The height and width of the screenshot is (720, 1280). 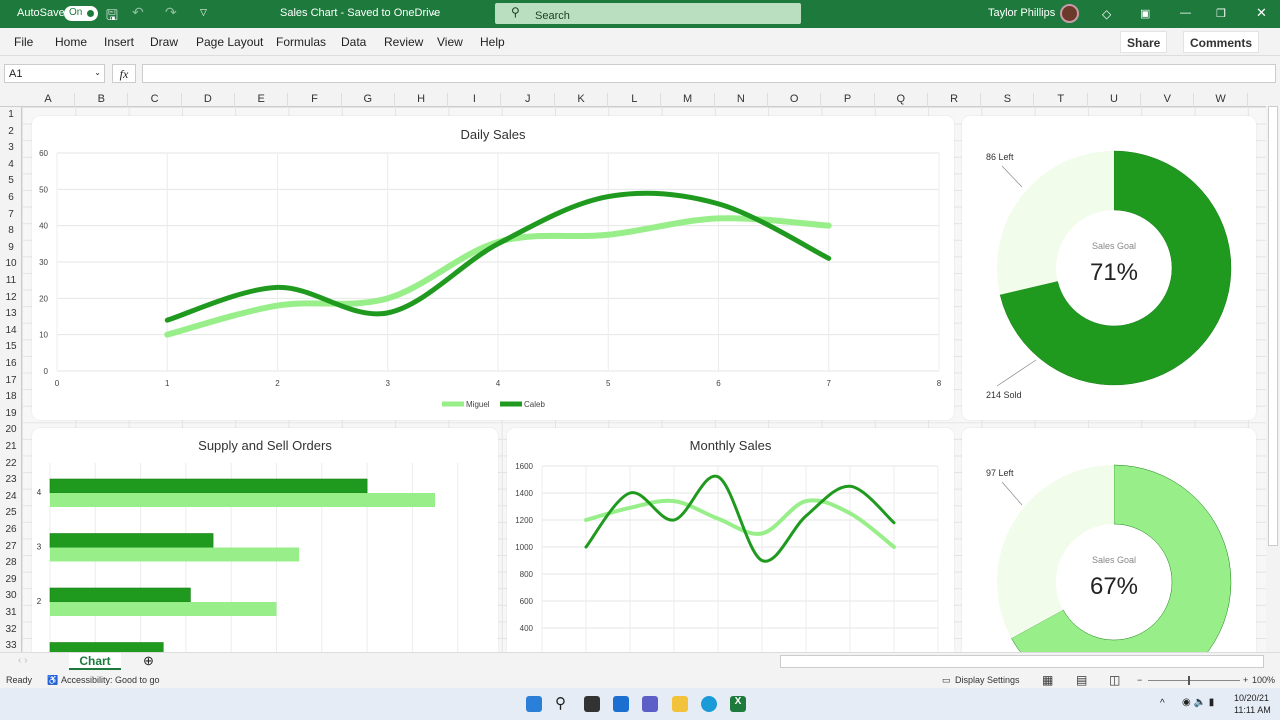 I want to click on column-header-W: W, so click(x=1221, y=100).